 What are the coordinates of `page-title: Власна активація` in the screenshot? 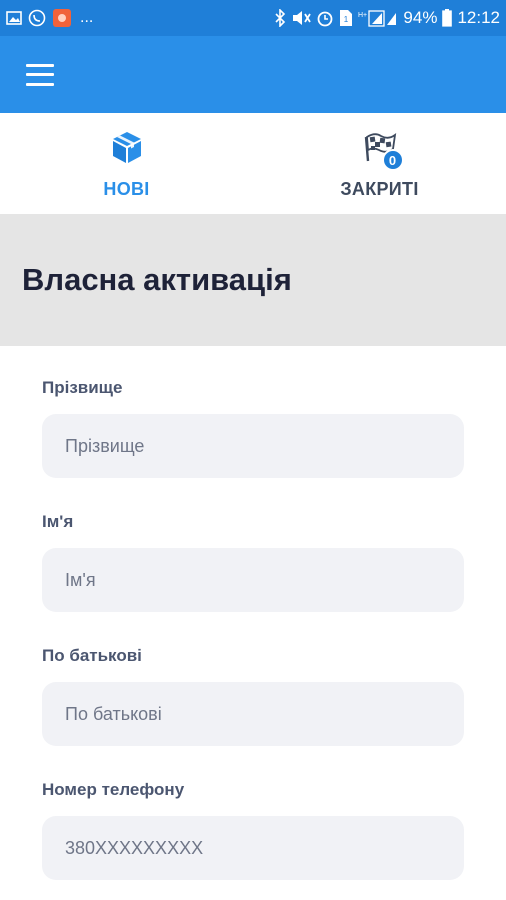 It's located at (157, 279).